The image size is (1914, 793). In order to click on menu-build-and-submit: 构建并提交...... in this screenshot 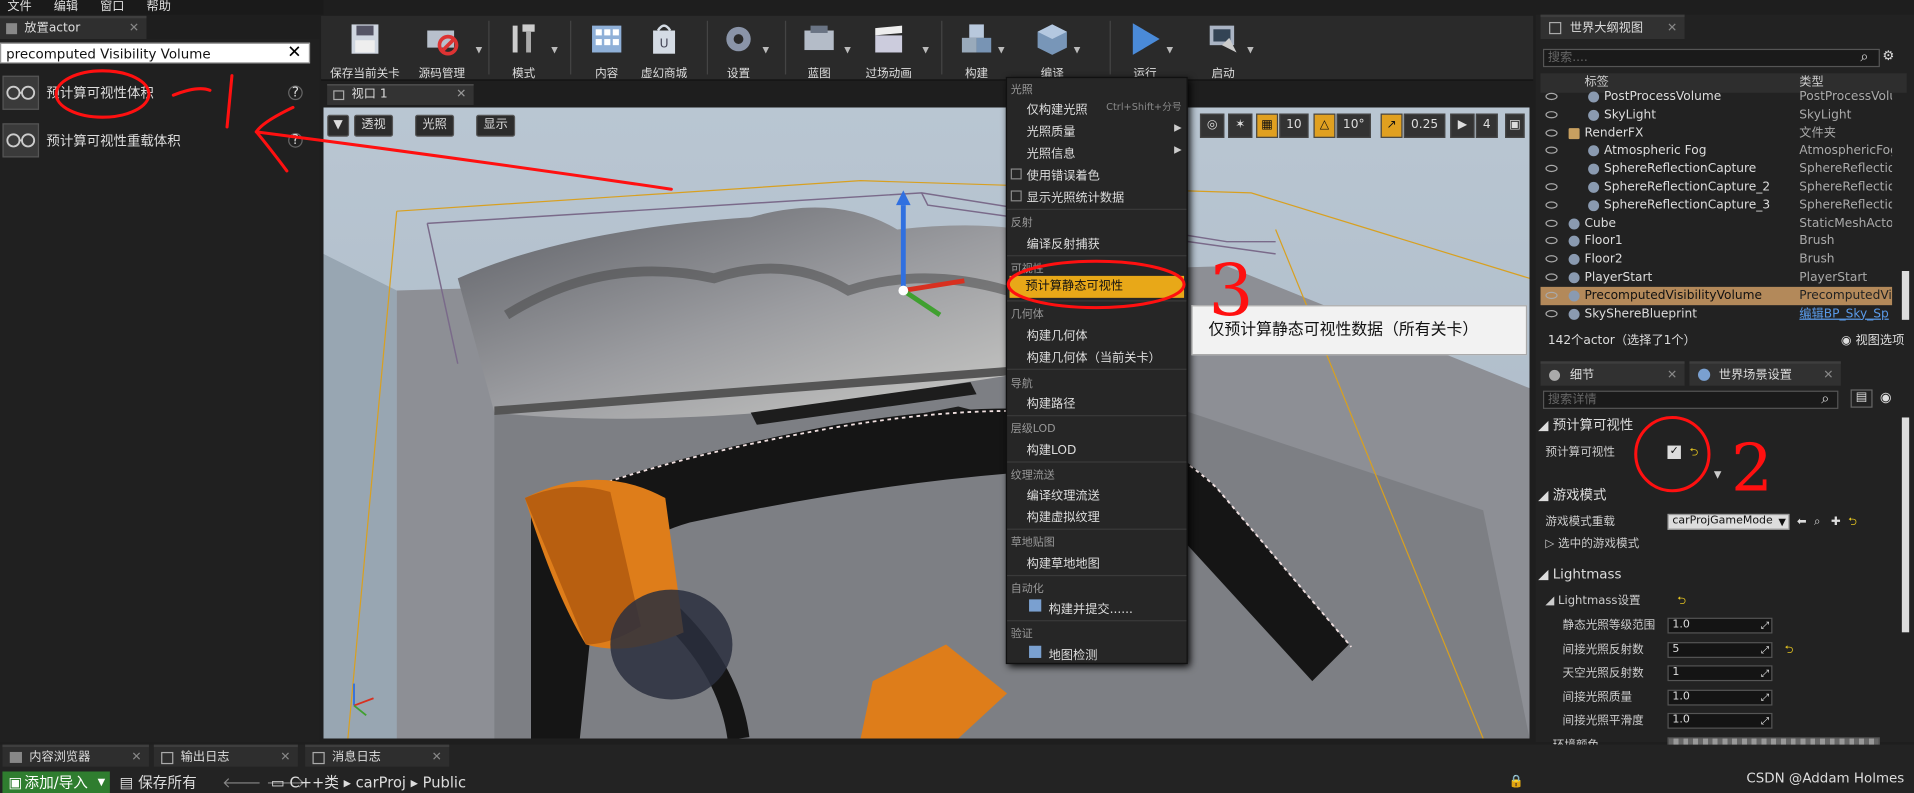, I will do `click(1091, 607)`.